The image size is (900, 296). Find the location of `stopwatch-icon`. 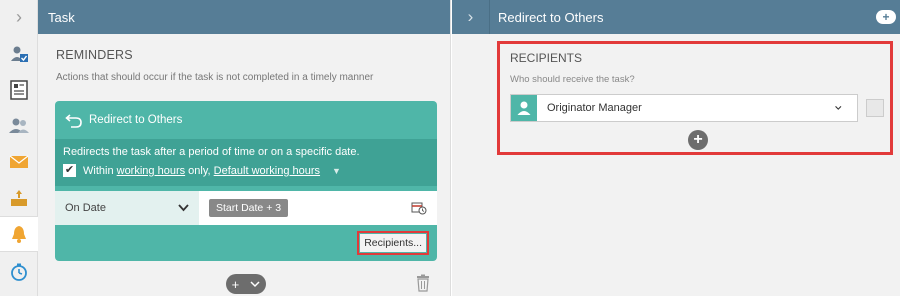

stopwatch-icon is located at coordinates (19, 272).